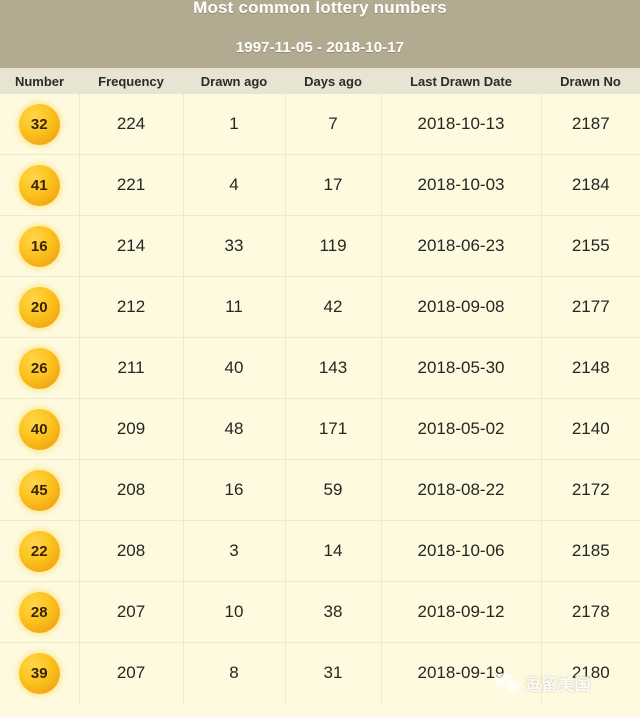 The width and height of the screenshot is (640, 717). I want to click on column-header-drawn-no: Drawn No, so click(590, 81).